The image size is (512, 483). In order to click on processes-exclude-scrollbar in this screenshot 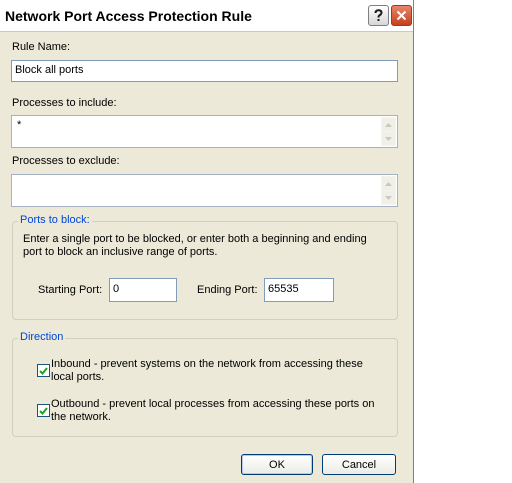, I will do `click(388, 190)`.